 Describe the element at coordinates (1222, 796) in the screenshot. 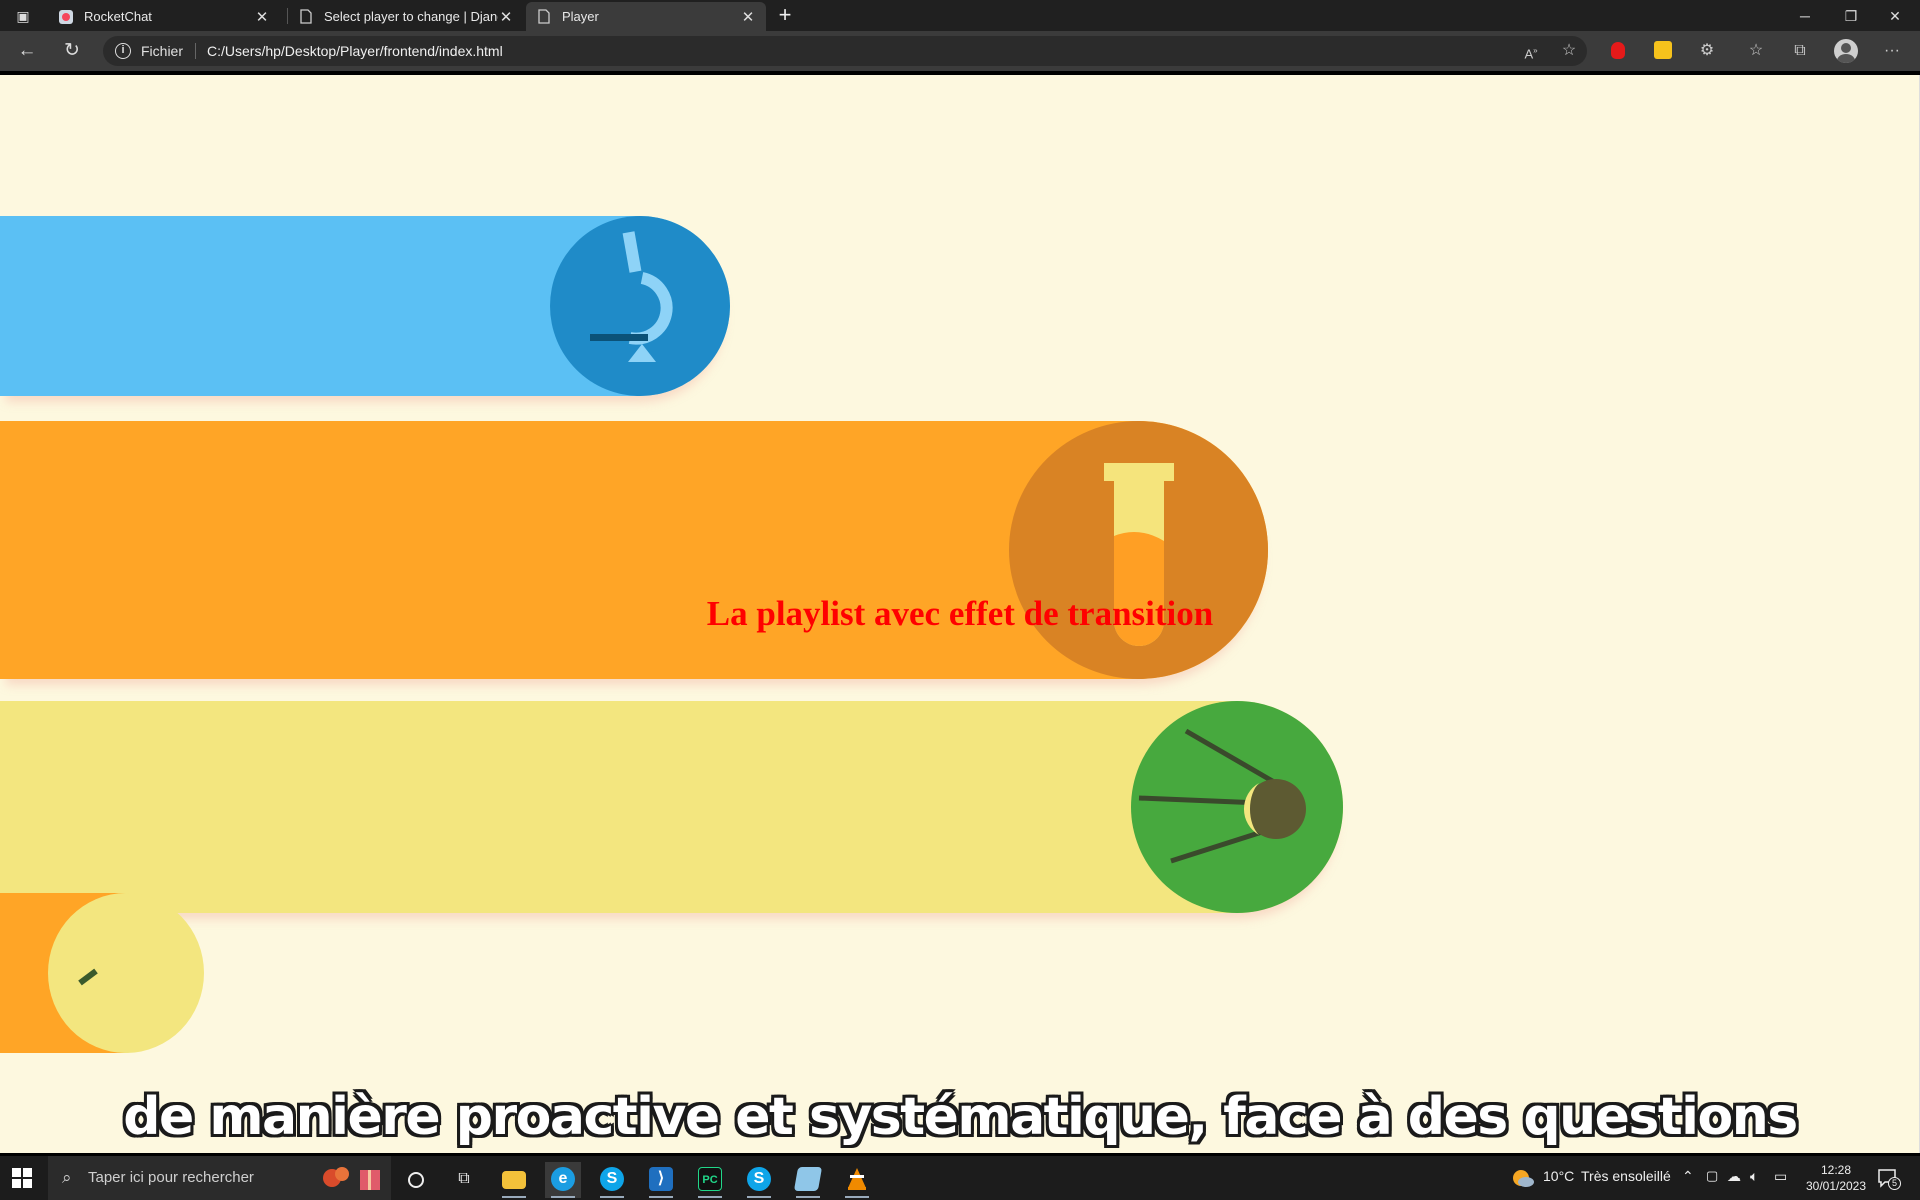

I see `satellite-icon` at that location.